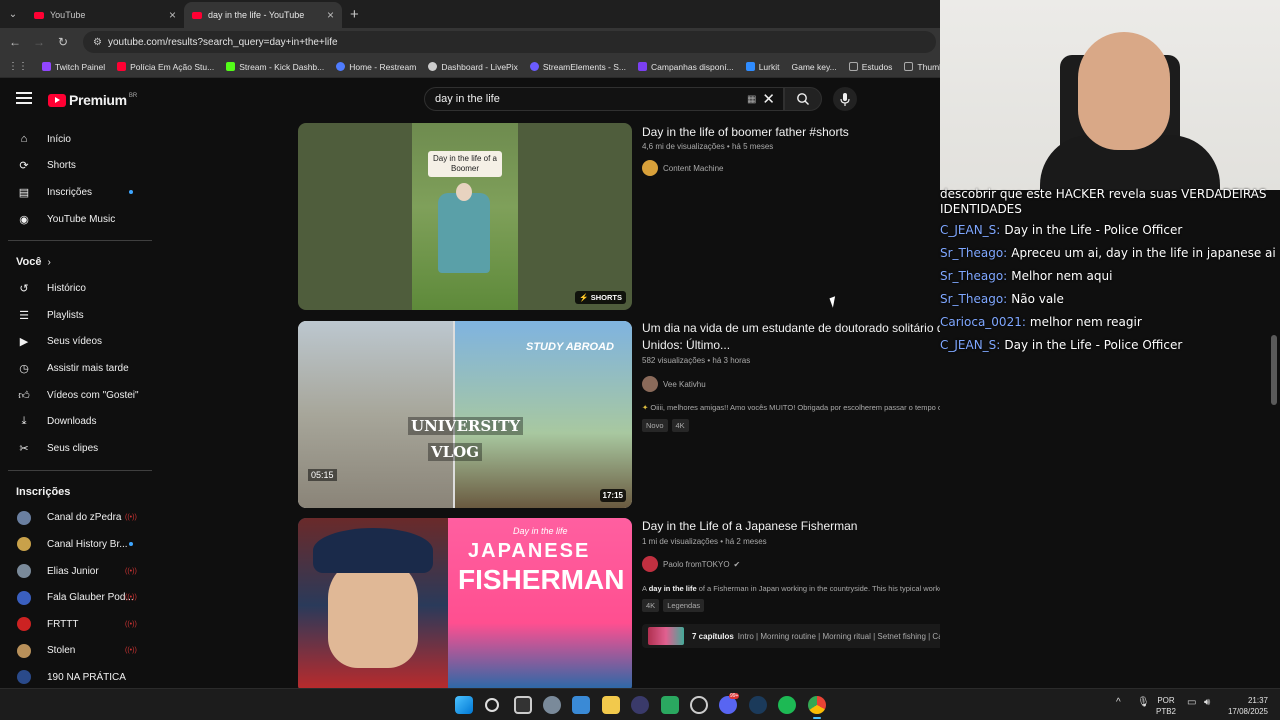 This screenshot has height=720, width=1280. What do you see at coordinates (80, 677) in the screenshot?
I see `sidebar-sub-190-na-pratica: 190 NA PRÁTICA` at bounding box center [80, 677].